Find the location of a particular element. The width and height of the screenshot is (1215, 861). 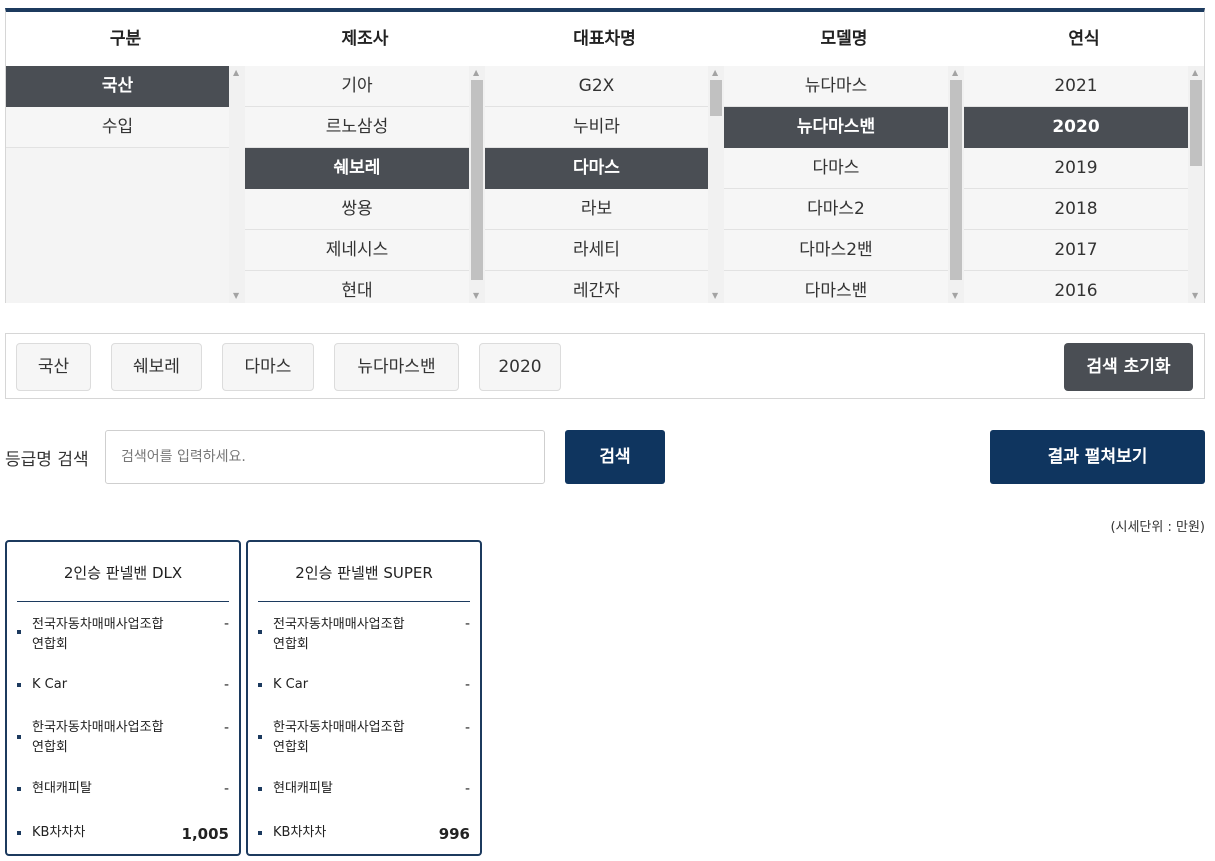

option-item: 라세티 is located at coordinates (596, 250).